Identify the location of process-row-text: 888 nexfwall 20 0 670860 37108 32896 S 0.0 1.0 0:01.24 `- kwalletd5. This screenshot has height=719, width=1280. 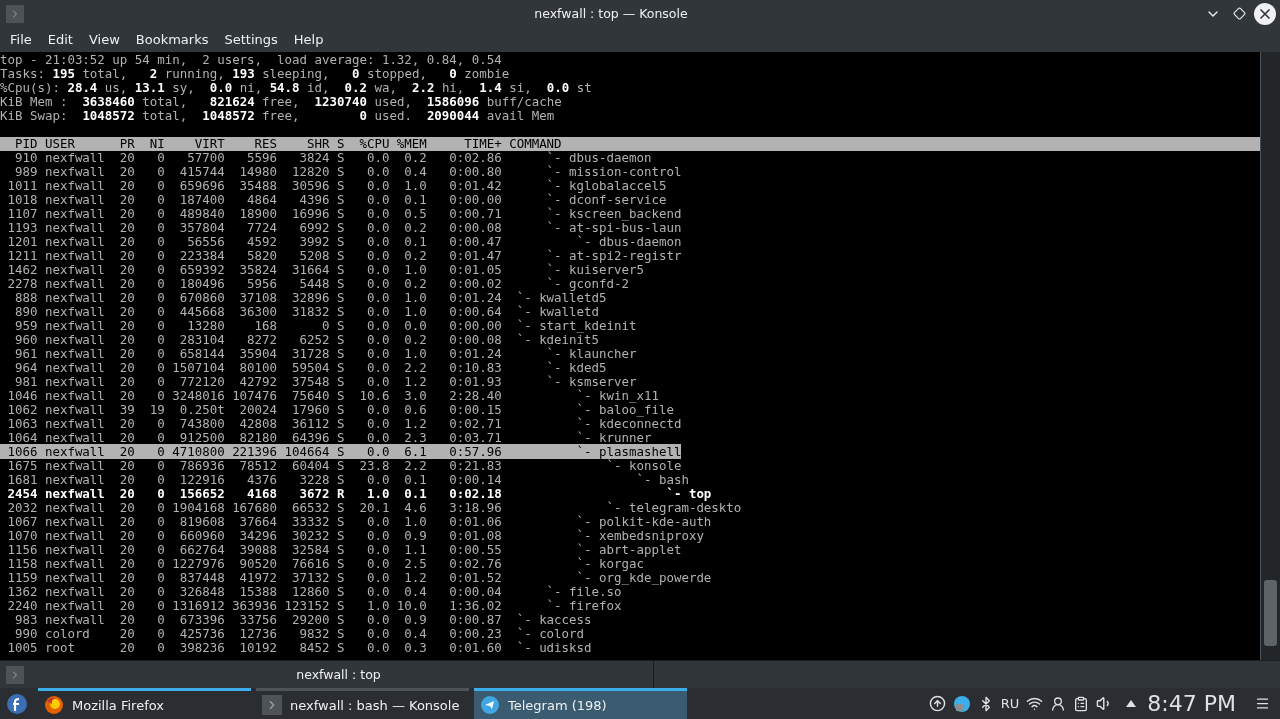
(310, 297).